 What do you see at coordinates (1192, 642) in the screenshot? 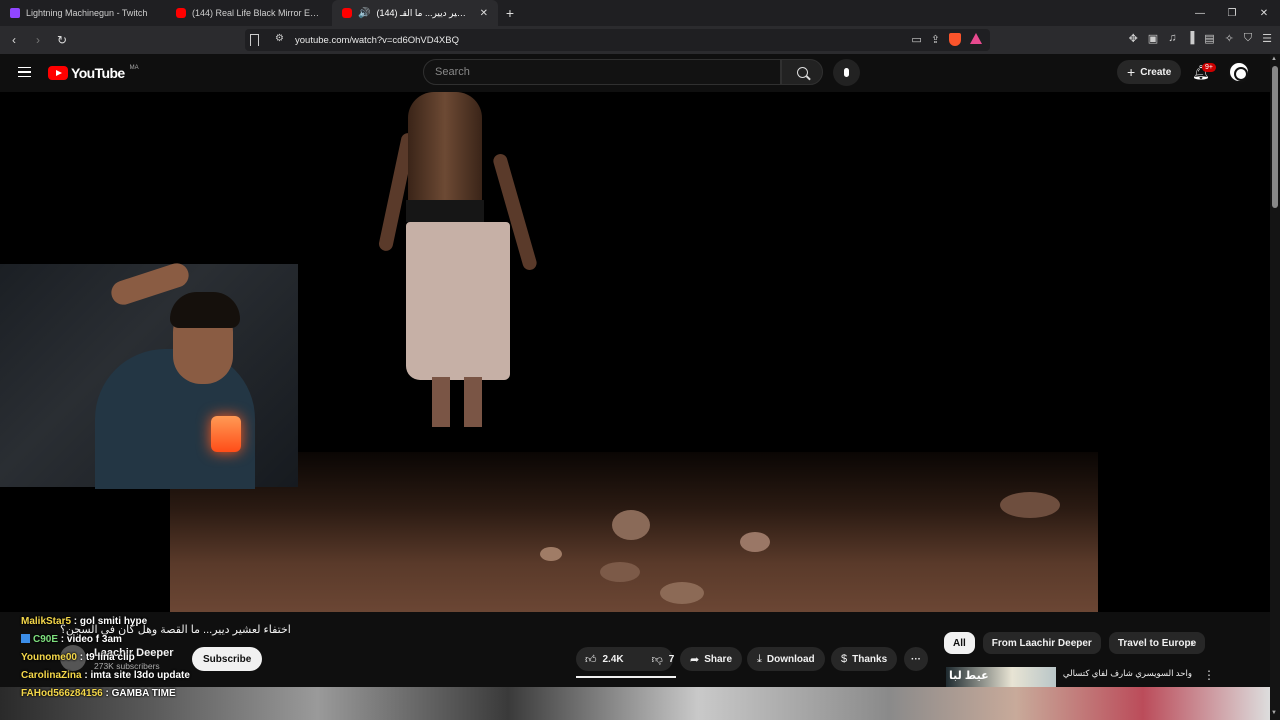
I see `chevron-right-icon: ›` at bounding box center [1192, 642].